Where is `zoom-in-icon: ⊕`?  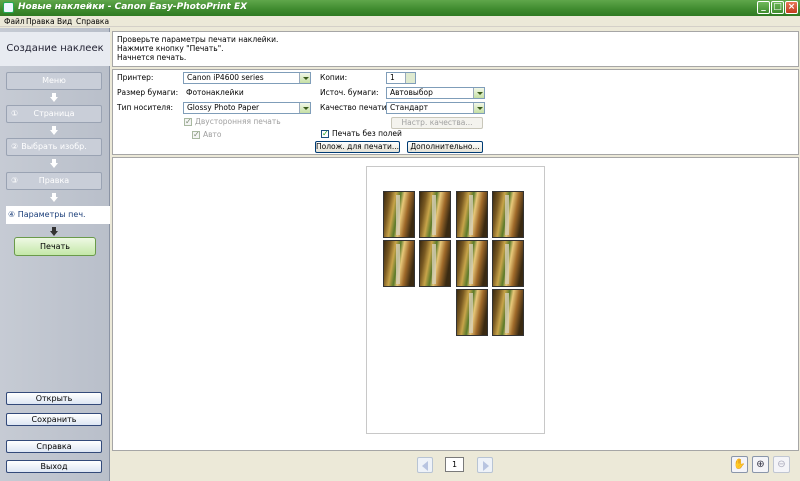 zoom-in-icon: ⊕ is located at coordinates (760, 464).